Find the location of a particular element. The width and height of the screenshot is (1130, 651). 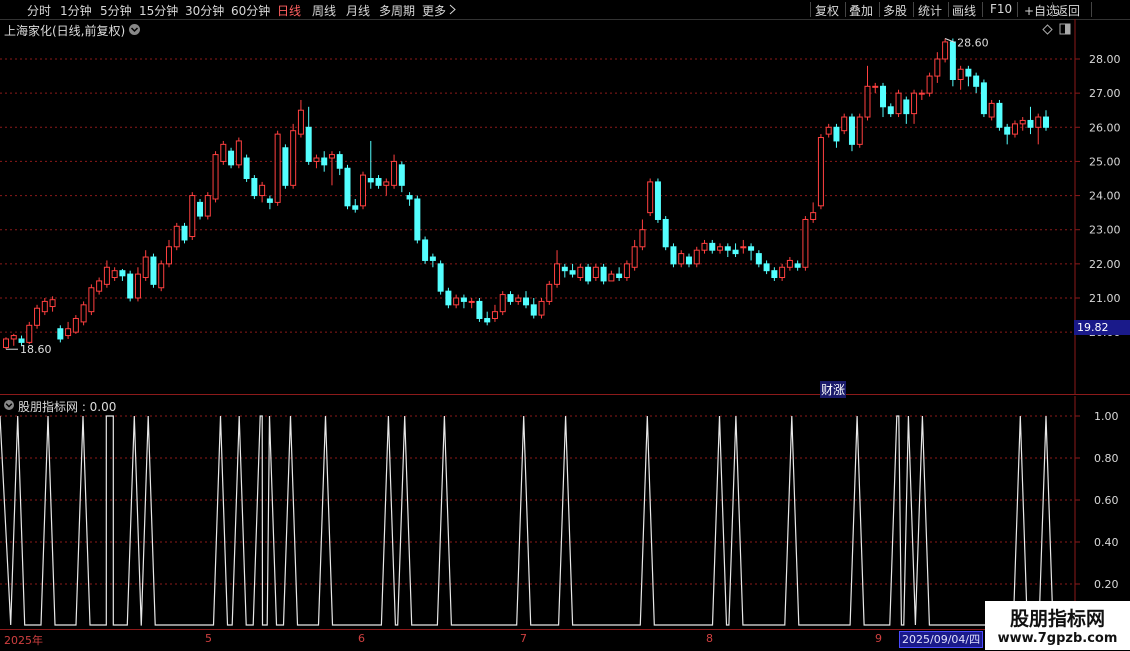

restore-rights-button: 复权 is located at coordinates (827, 10).